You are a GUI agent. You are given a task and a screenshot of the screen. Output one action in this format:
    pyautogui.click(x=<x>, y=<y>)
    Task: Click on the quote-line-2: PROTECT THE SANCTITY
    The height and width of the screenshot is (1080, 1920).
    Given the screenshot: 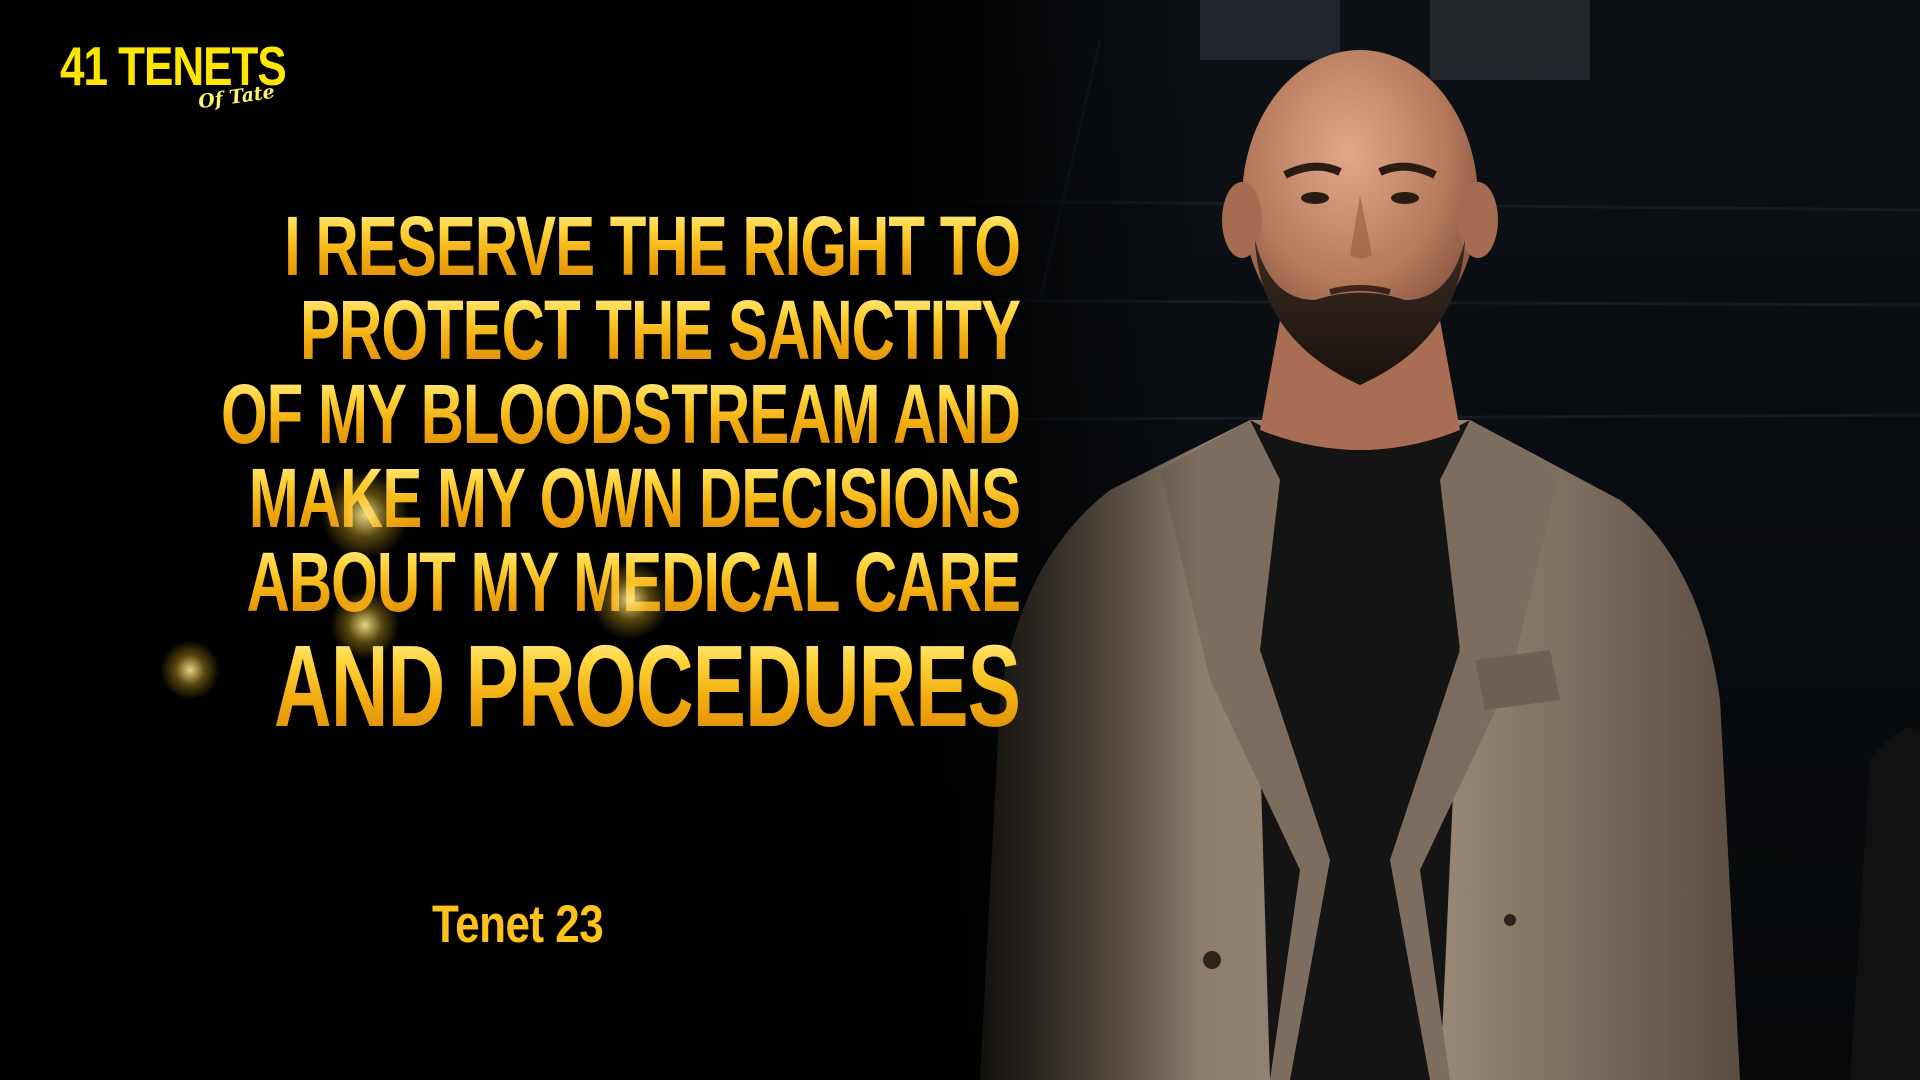 What is the action you would take?
    pyautogui.click(x=660, y=330)
    